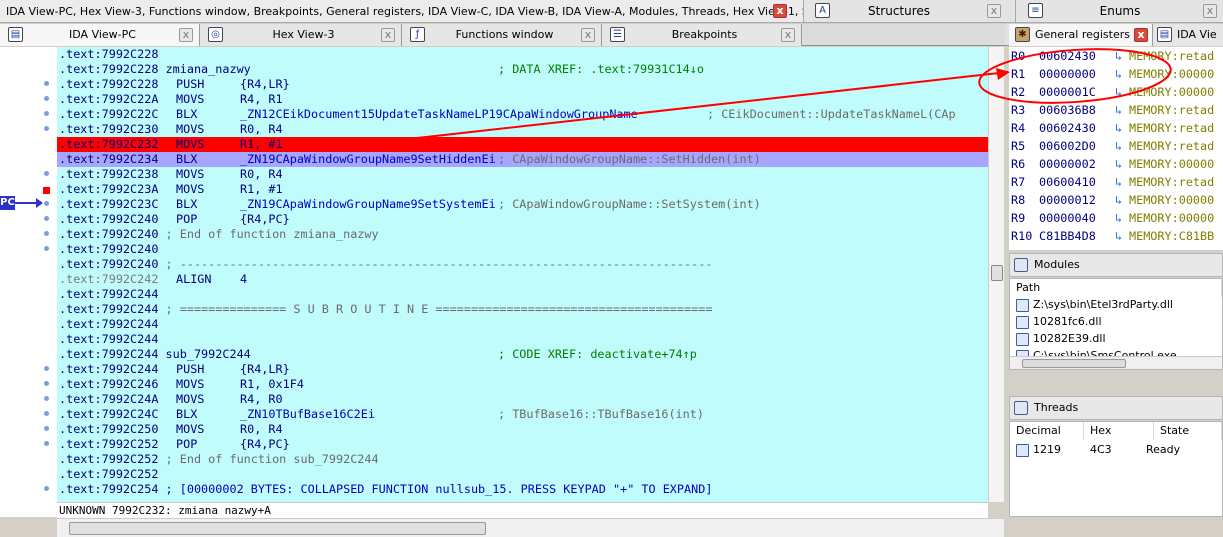 The width and height of the screenshot is (1223, 537). What do you see at coordinates (1188, 431) in the screenshot?
I see `column-header-state: State` at bounding box center [1188, 431].